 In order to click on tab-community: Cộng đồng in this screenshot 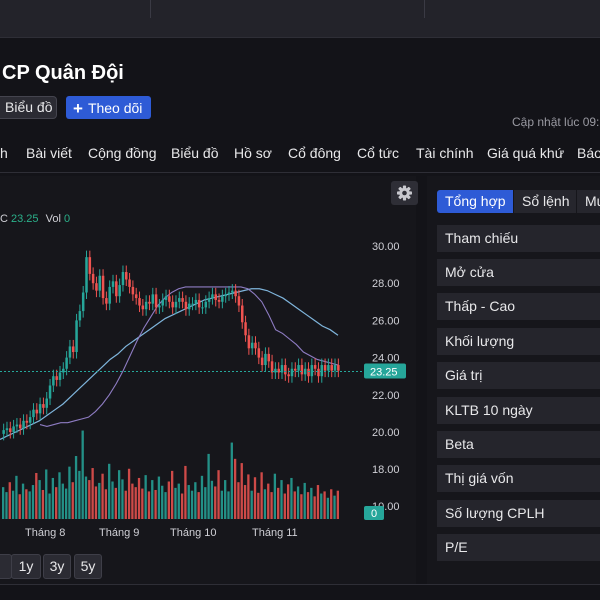, I will do `click(122, 153)`.